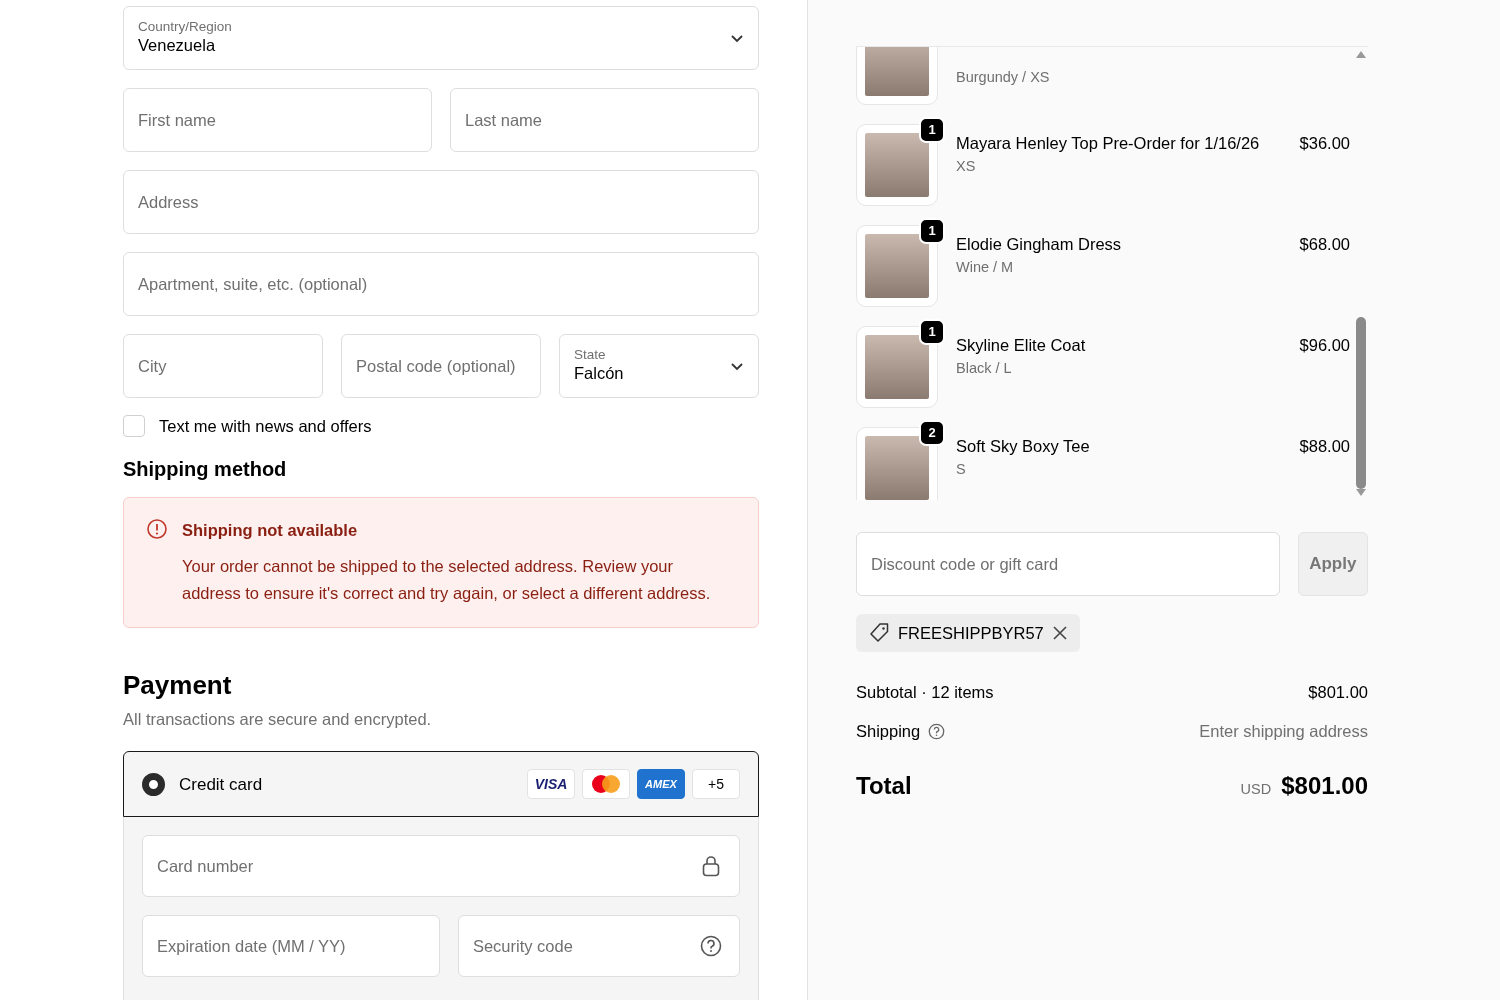  Describe the element at coordinates (716, 784) in the screenshot. I see `more-brands-count: +5` at that location.